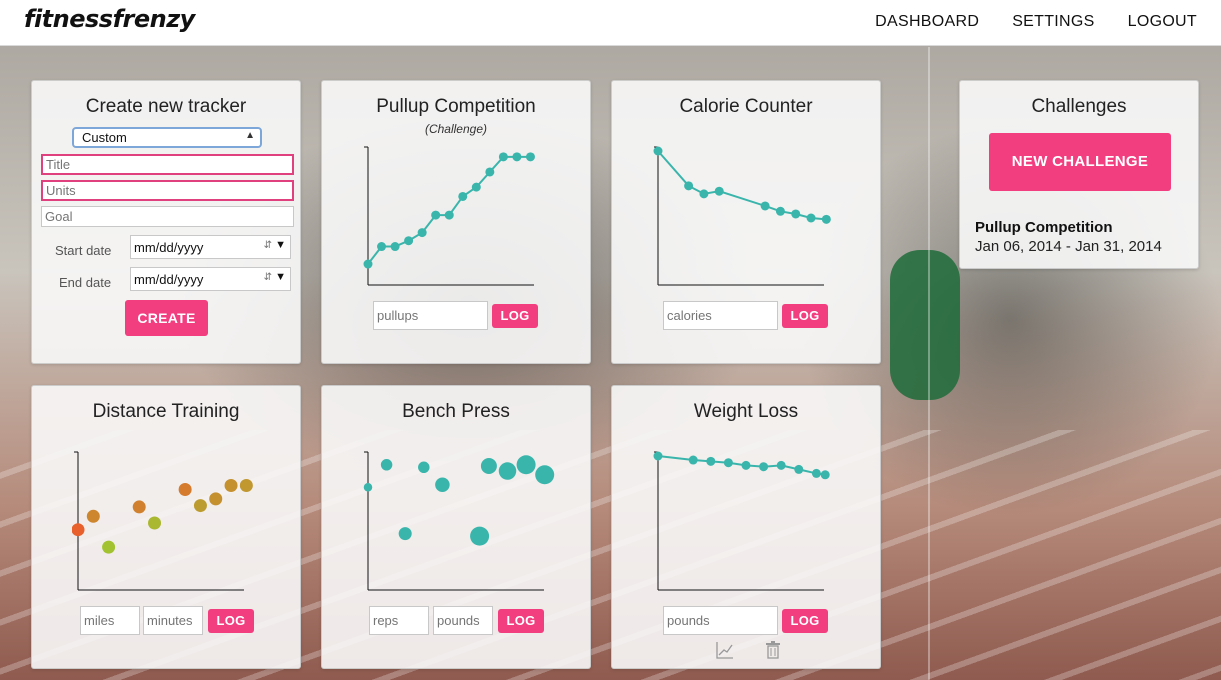 Image resolution: width=1221 pixels, height=680 pixels. What do you see at coordinates (1053, 22) in the screenshot?
I see `nav-settings: SETTINGS` at bounding box center [1053, 22].